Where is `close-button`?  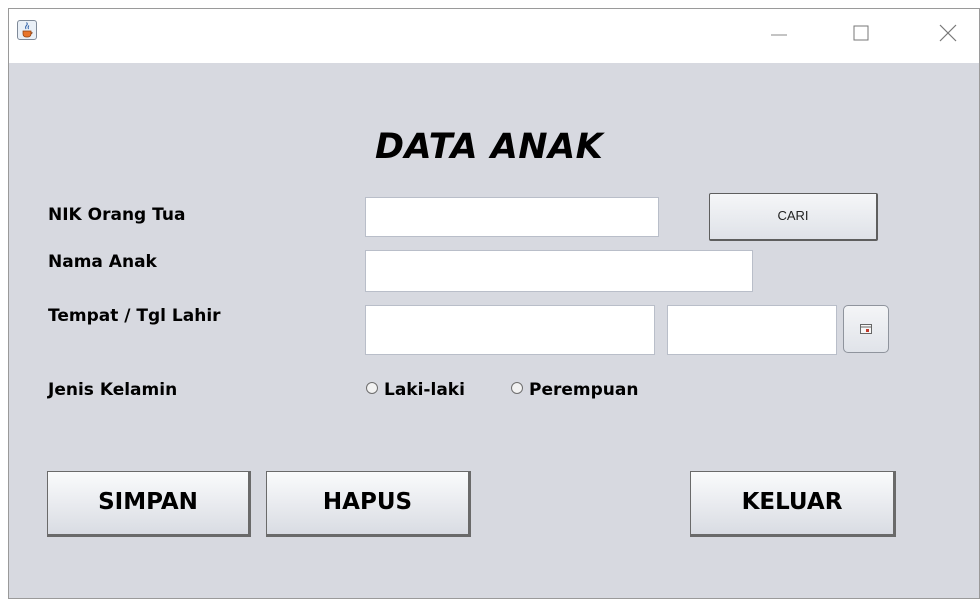 close-button is located at coordinates (948, 33).